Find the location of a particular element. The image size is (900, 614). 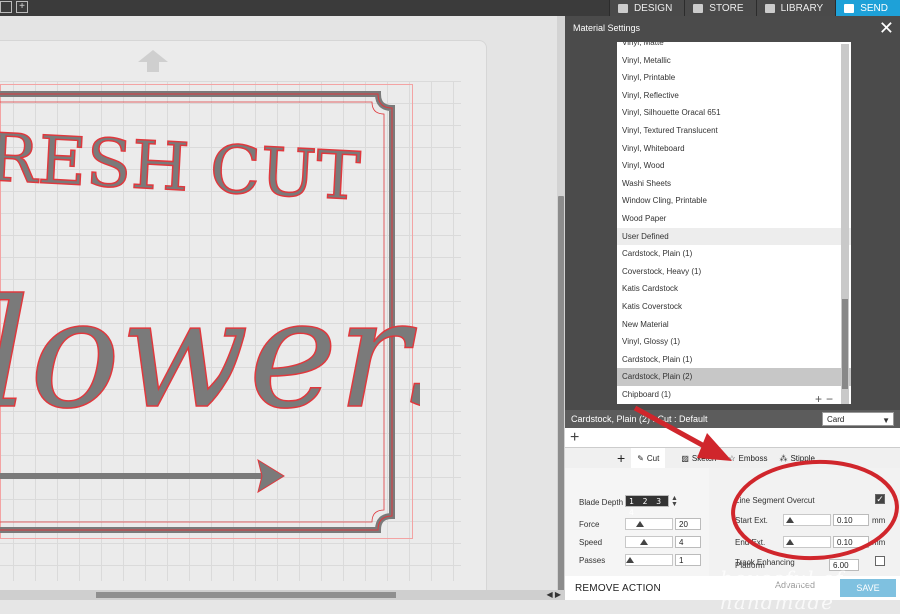

material-list-item: Washi Sheets is located at coordinates (734, 184).